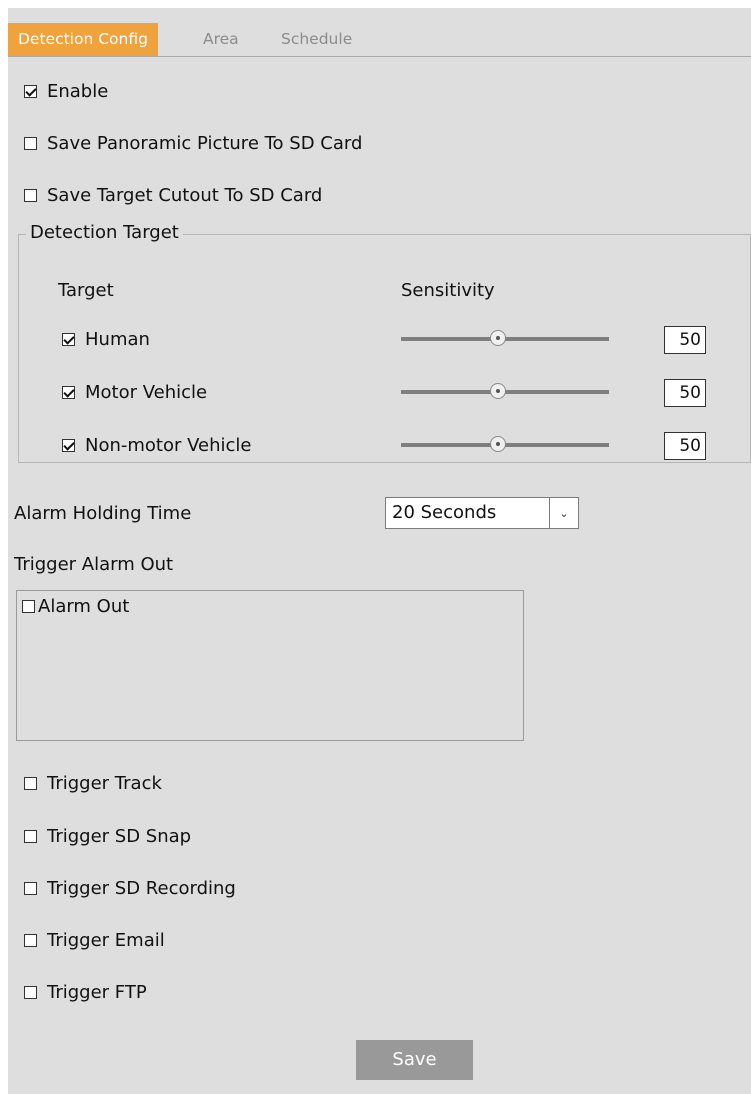 This screenshot has width=751, height=1094. Describe the element at coordinates (83, 39) in the screenshot. I see `tab-detection-config: Detection Config` at that location.